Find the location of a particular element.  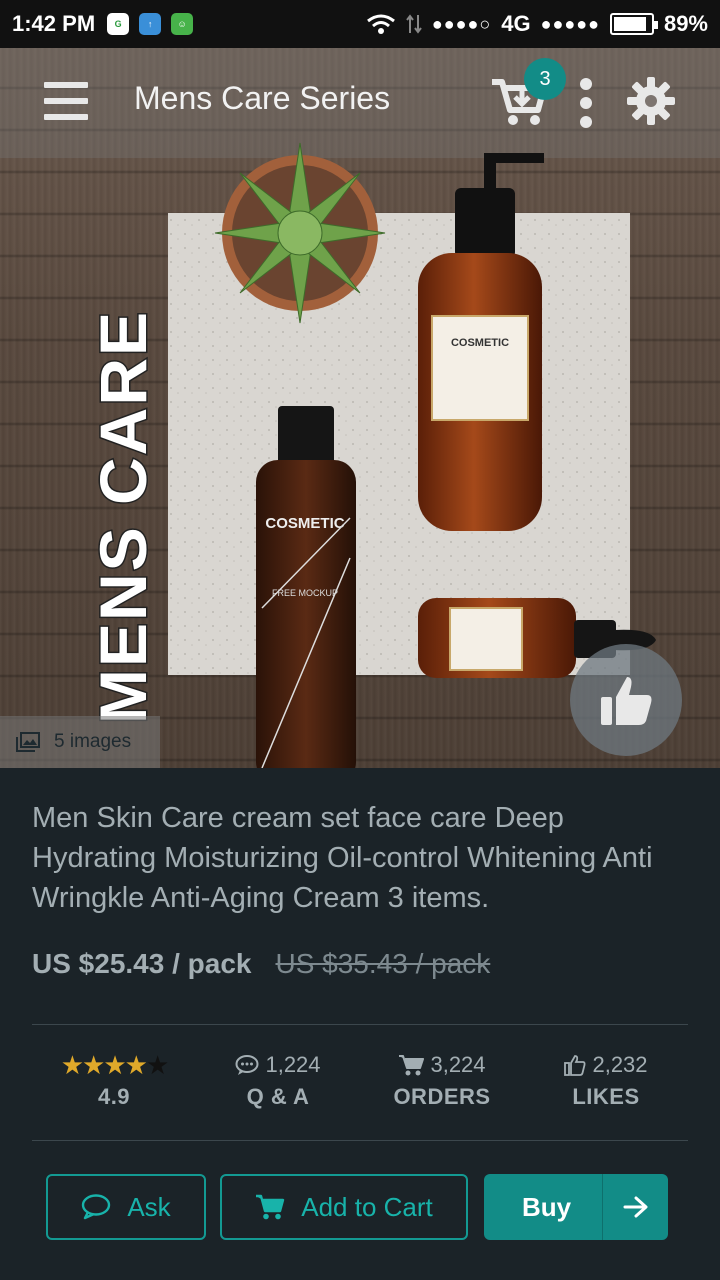

bottle-sublabel-text: FREE MOCKUP is located at coordinates (305, 593).